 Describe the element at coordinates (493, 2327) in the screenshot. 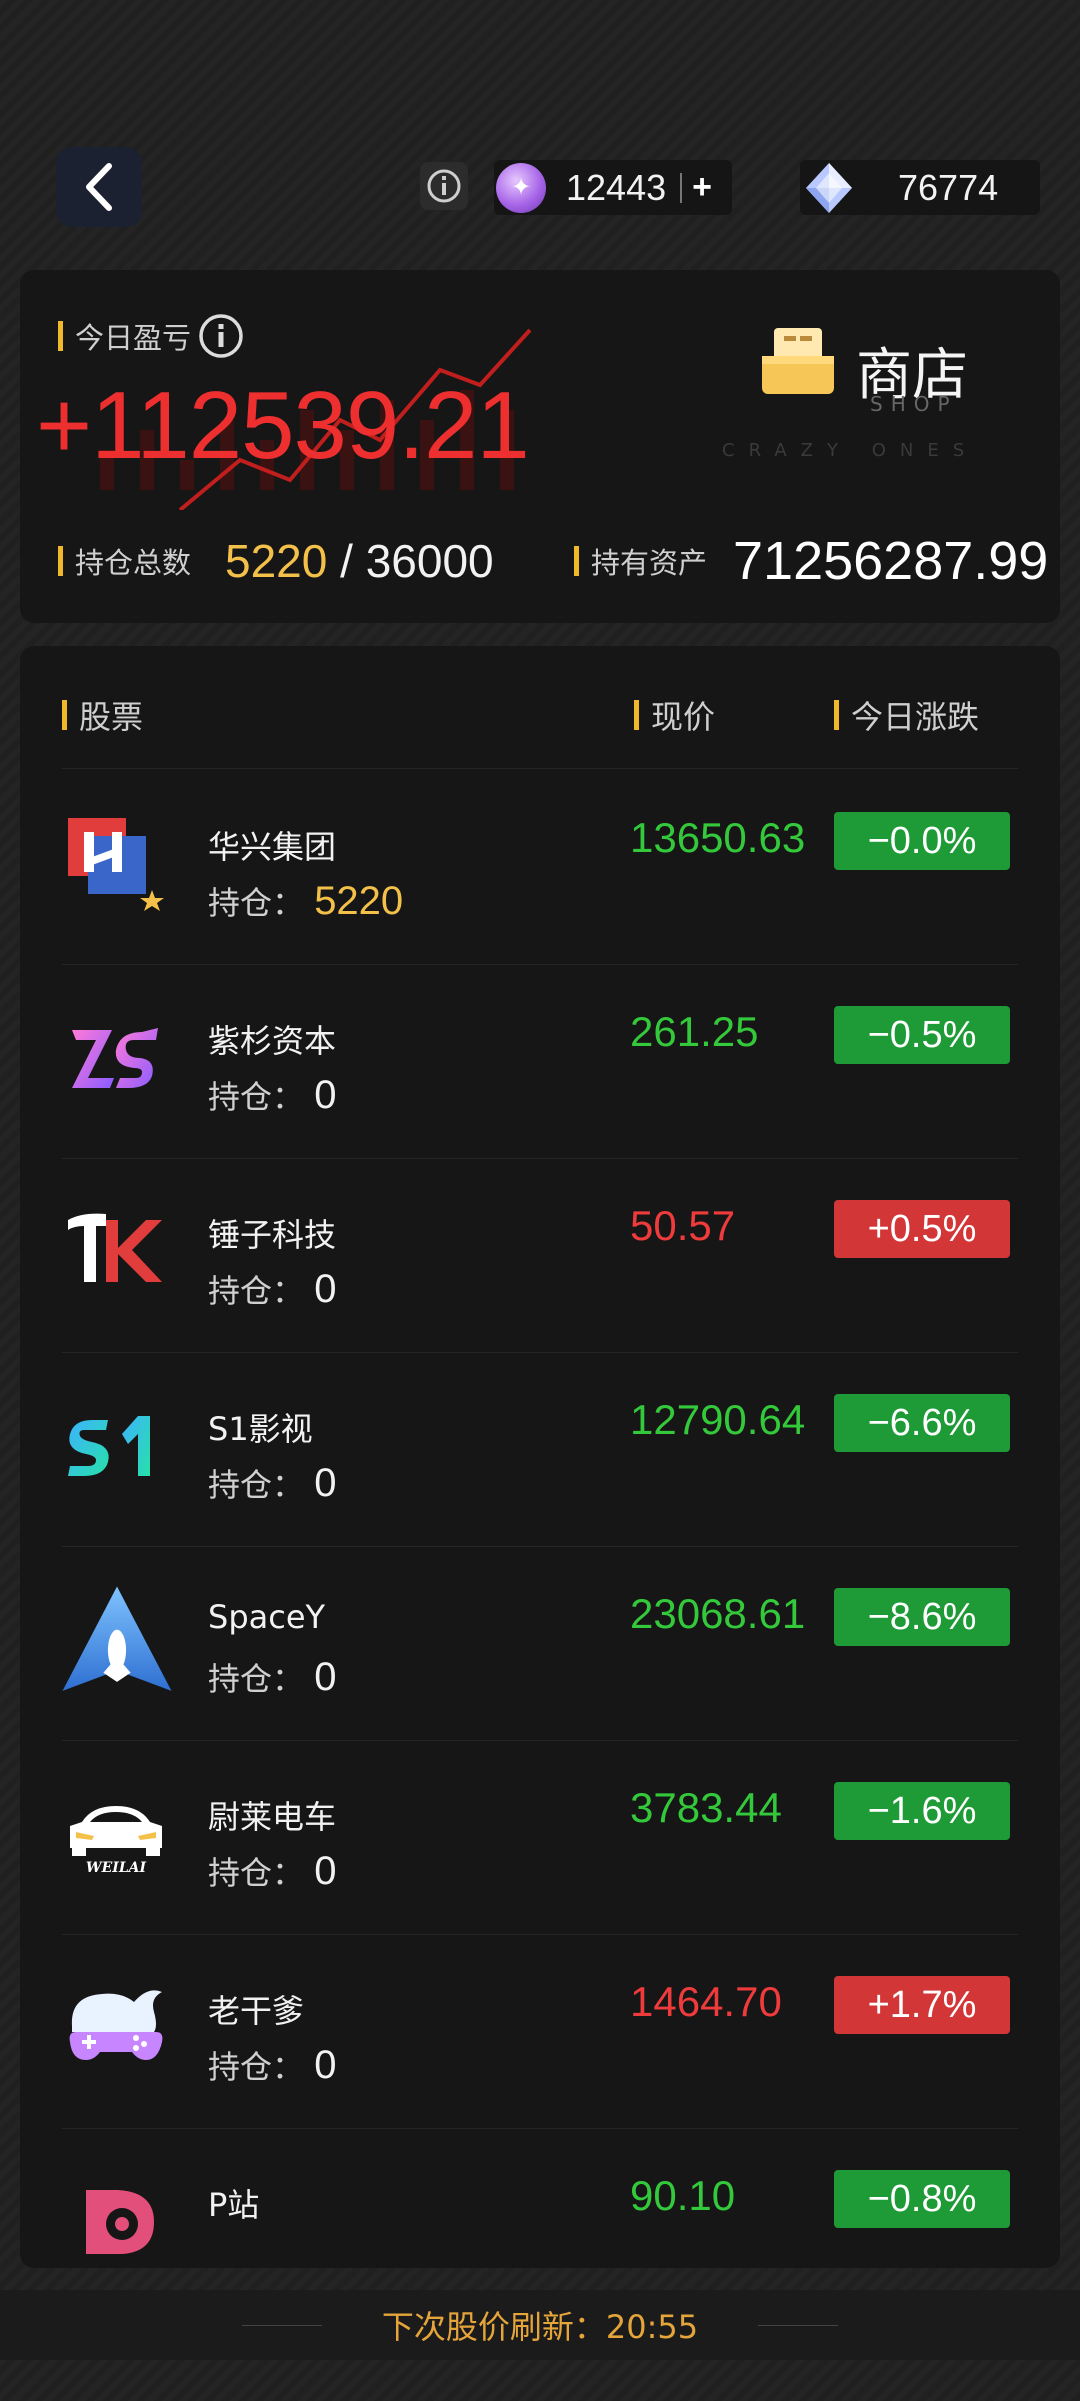

I see `refresh-label: 下次股价刷新：` at that location.